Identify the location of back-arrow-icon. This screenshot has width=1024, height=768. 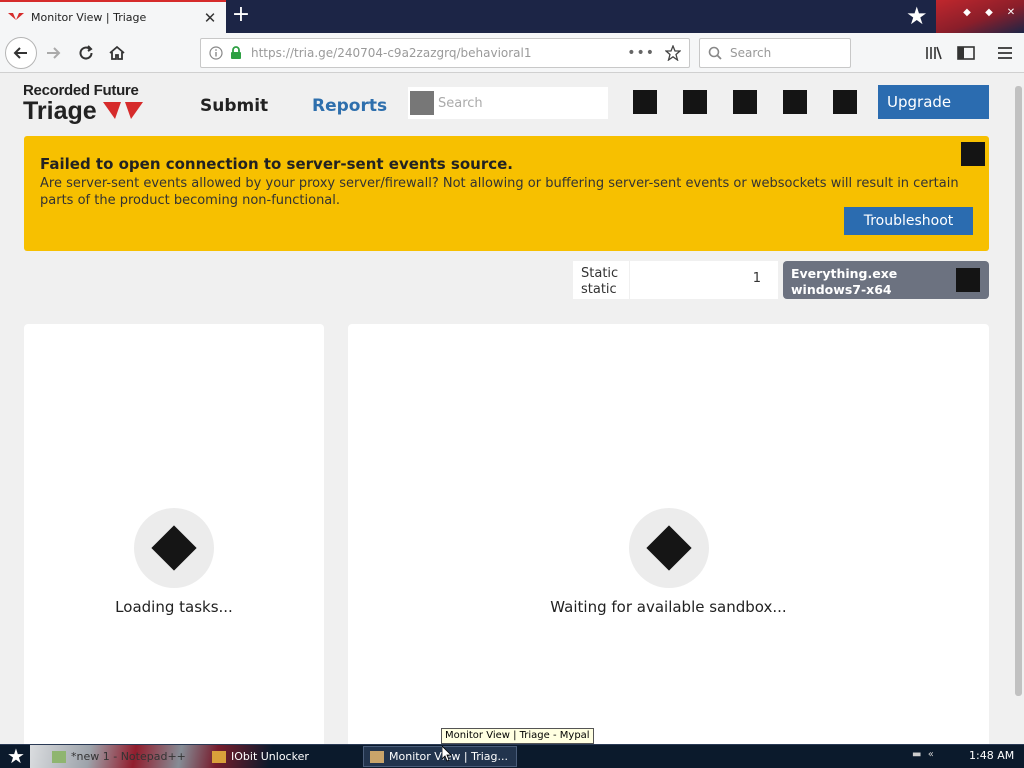
(20, 53).